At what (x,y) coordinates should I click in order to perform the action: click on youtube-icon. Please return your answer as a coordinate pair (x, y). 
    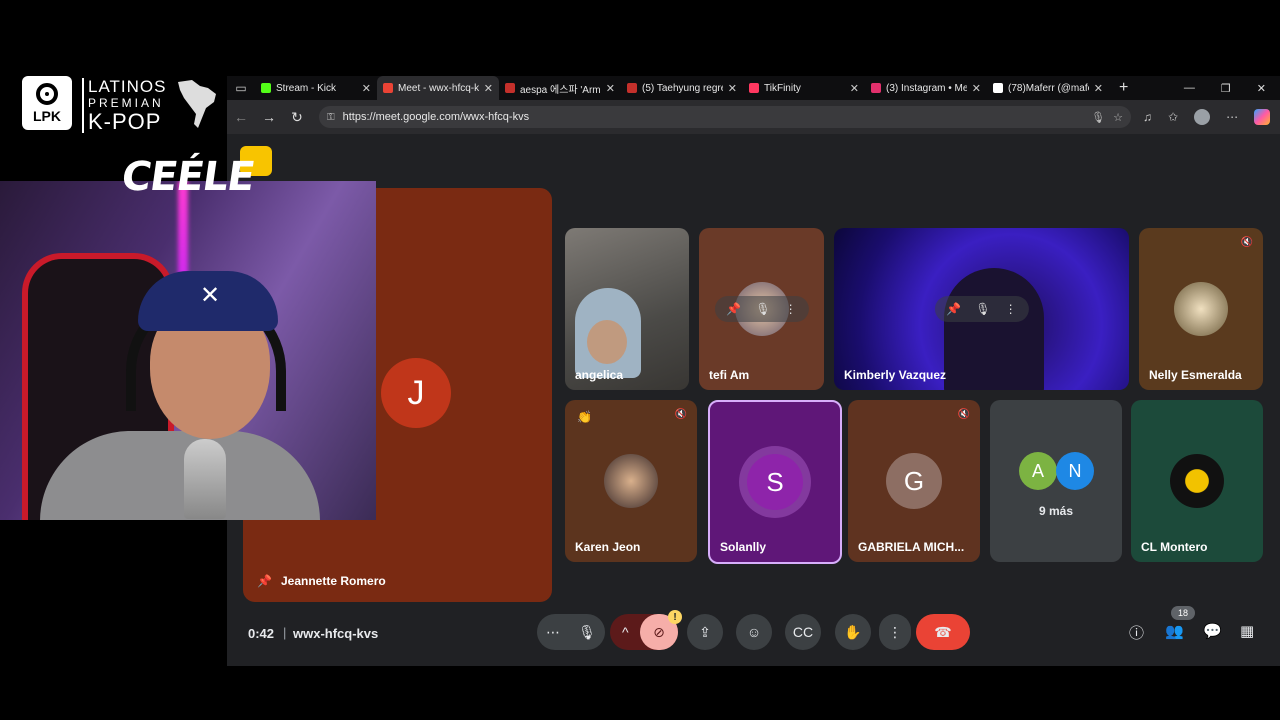
    Looking at the image, I should click on (510, 88).